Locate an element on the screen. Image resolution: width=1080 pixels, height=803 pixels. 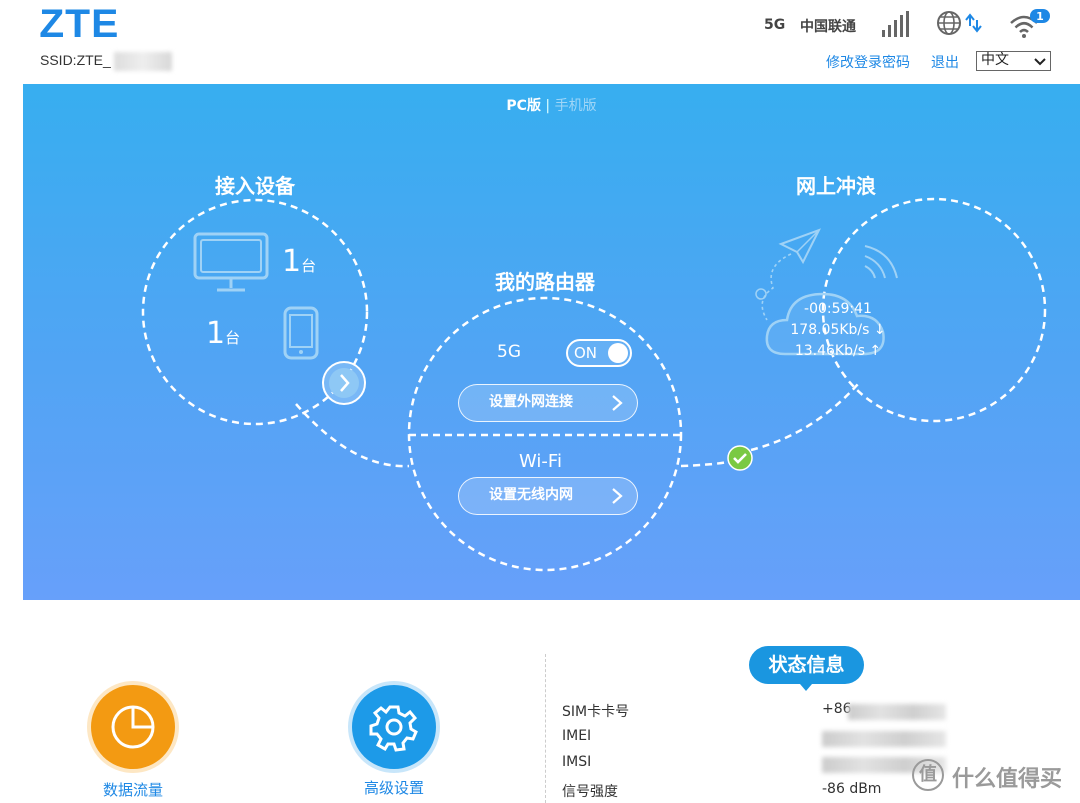
pc-device-count: 1台 is located at coordinates (299, 261).